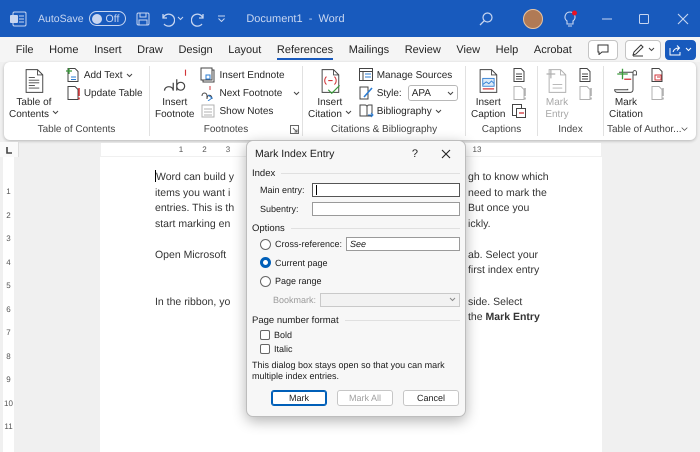 This screenshot has height=452, width=700. Describe the element at coordinates (77, 129) in the screenshot. I see `group-label: Table of Contents` at that location.